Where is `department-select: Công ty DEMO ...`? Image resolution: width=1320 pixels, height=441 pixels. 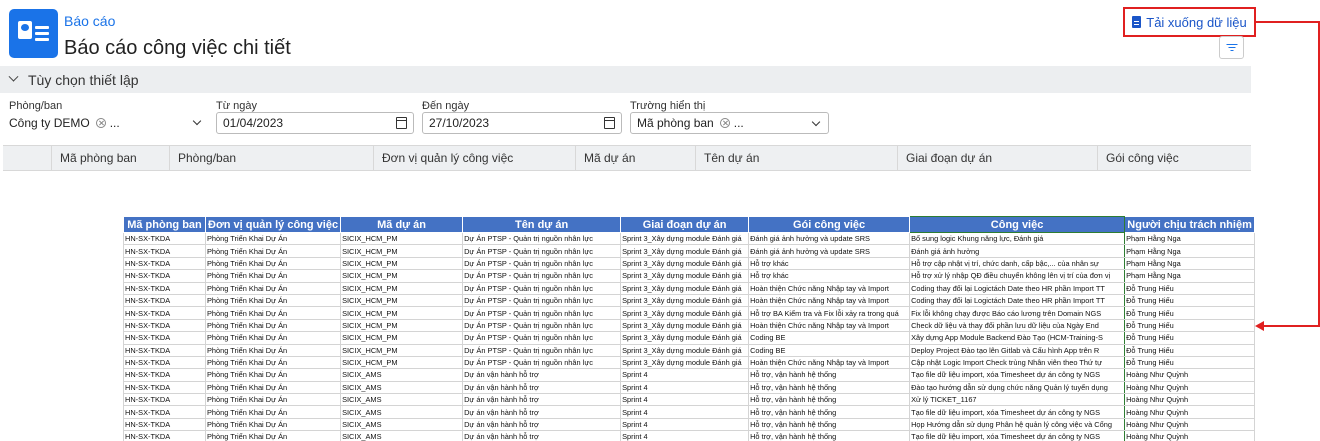
department-select: Công ty DEMO ... is located at coordinates (109, 123).